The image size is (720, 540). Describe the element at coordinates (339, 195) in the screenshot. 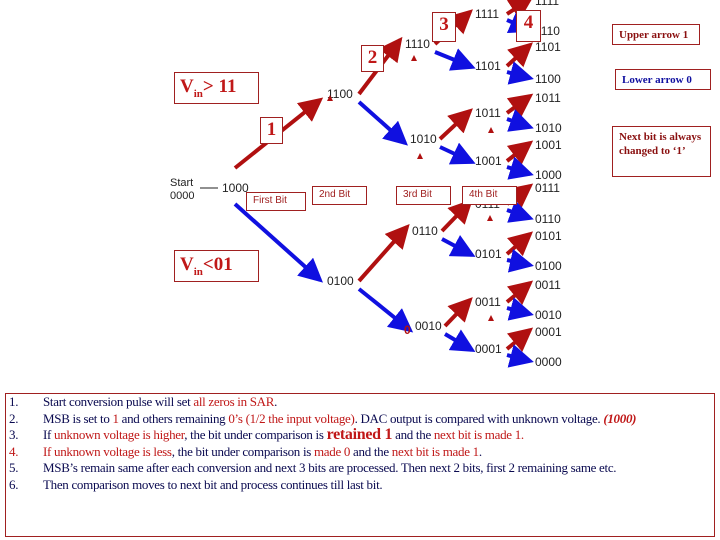

I see `second-bit-label: 2nd Bit` at that location.